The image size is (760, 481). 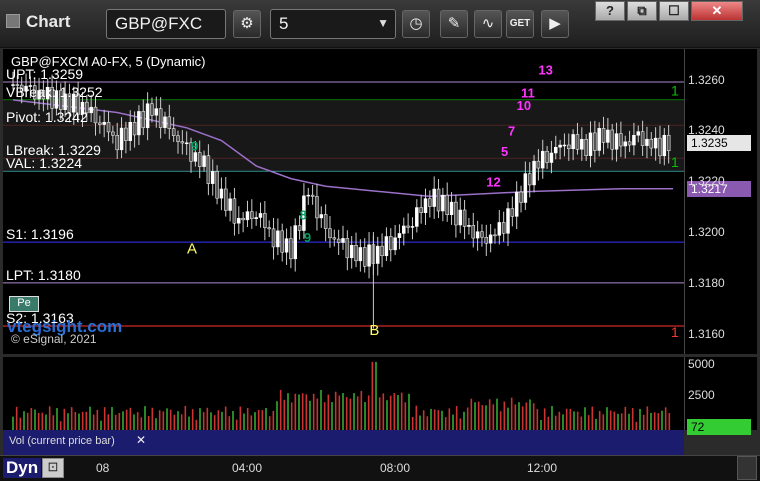 I want to click on get-icon: GET, so click(x=520, y=24).